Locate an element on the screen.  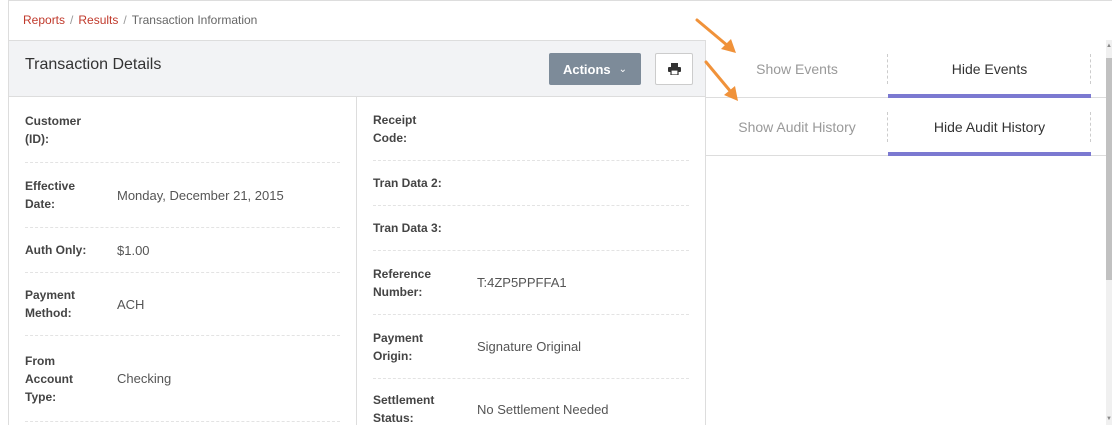
field-label: Payment Method: is located at coordinates (50, 304).